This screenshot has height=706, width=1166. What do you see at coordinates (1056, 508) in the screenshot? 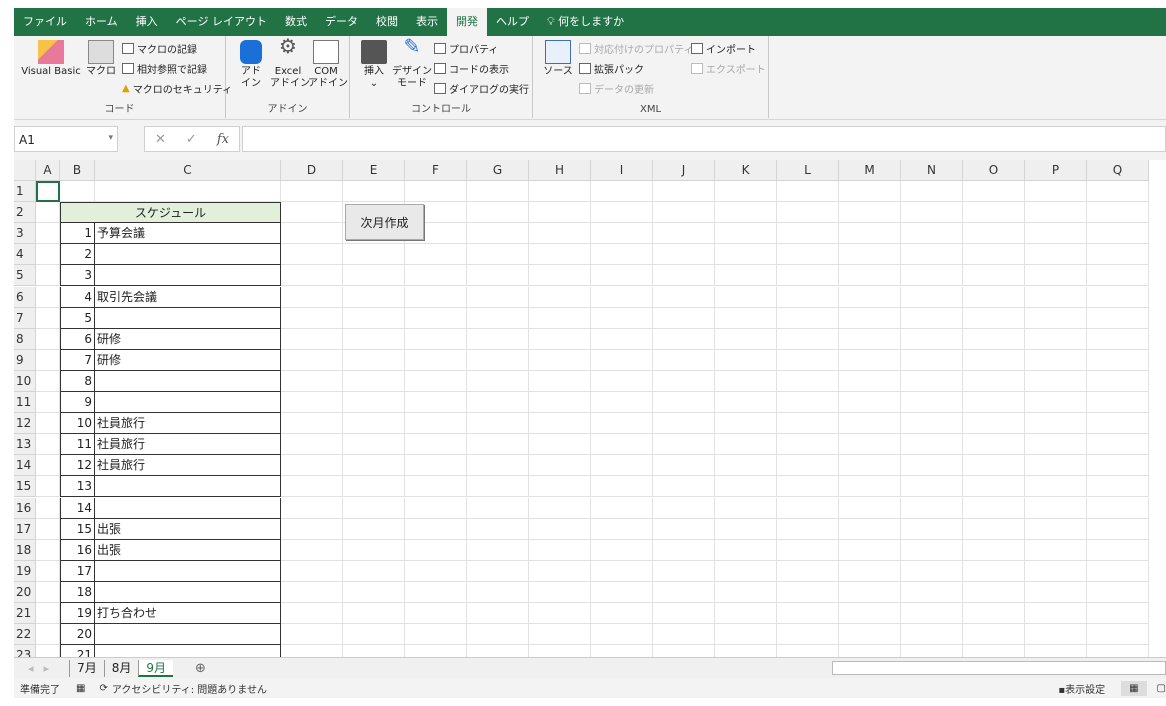
I see `cell-P16` at bounding box center [1056, 508].